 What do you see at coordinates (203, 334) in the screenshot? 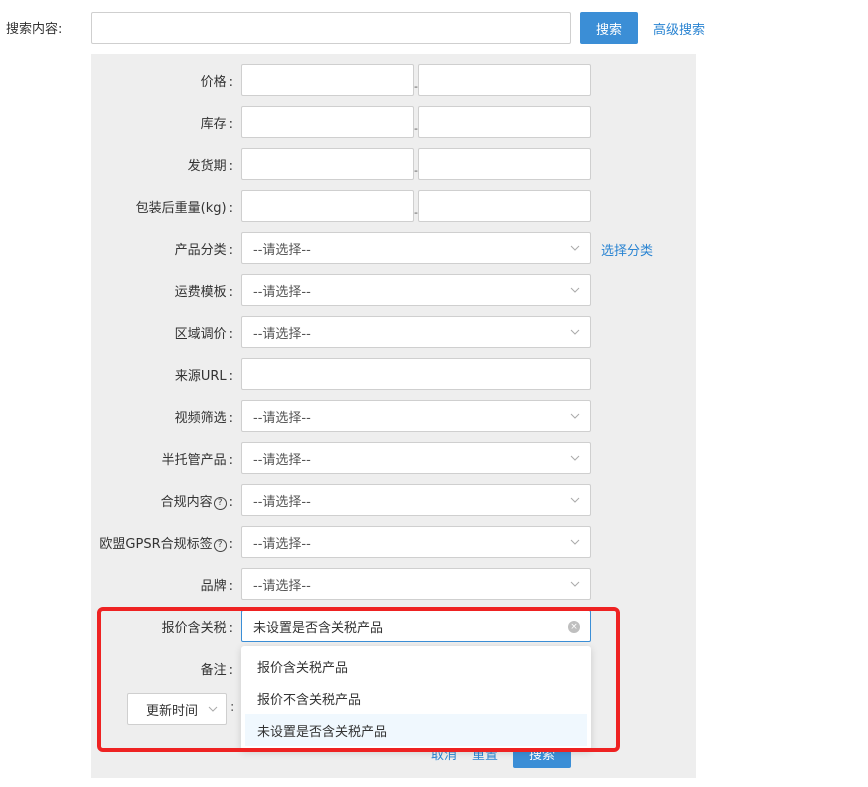
I see `region-label: 区域调价:` at bounding box center [203, 334].